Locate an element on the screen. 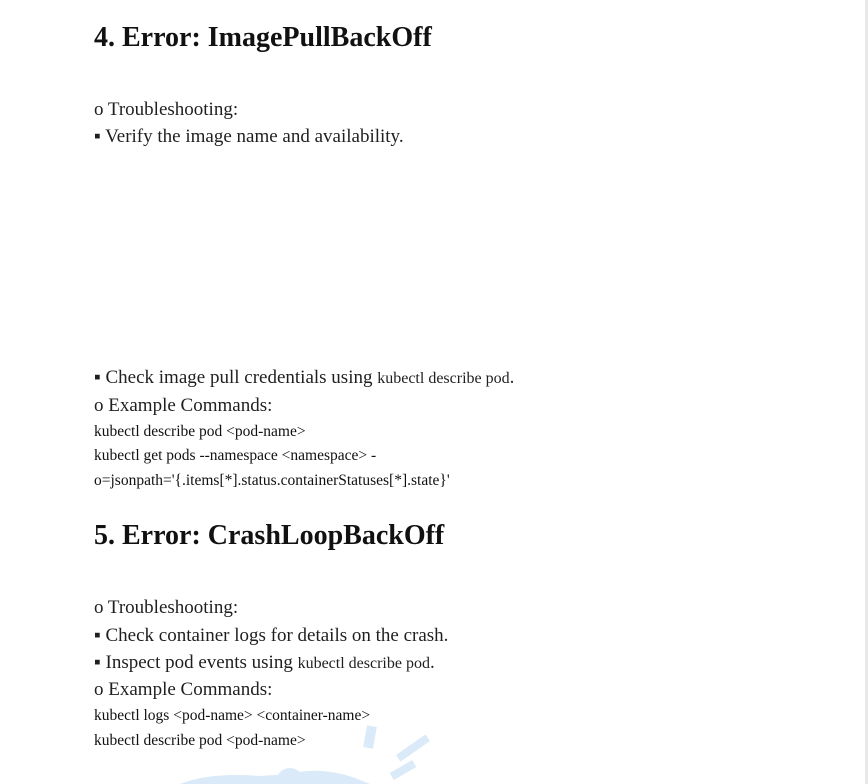 This screenshot has height=784, width=868. section-5-heading: 5. Error: CrashLoopBackOff is located at coordinates (269, 535).